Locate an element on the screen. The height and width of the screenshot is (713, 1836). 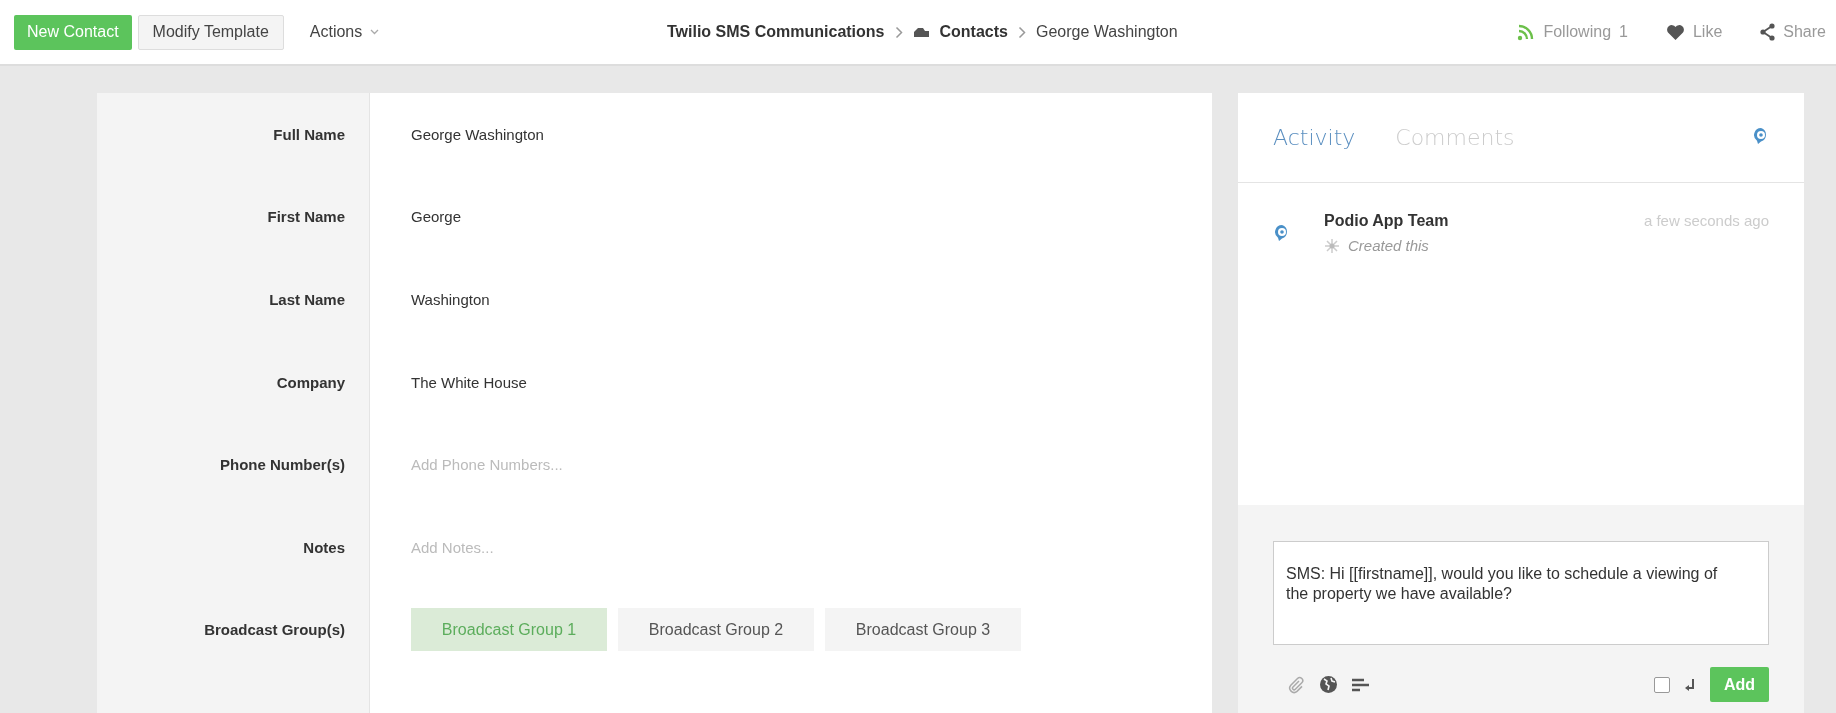
share-icon is located at coordinates (1768, 32).